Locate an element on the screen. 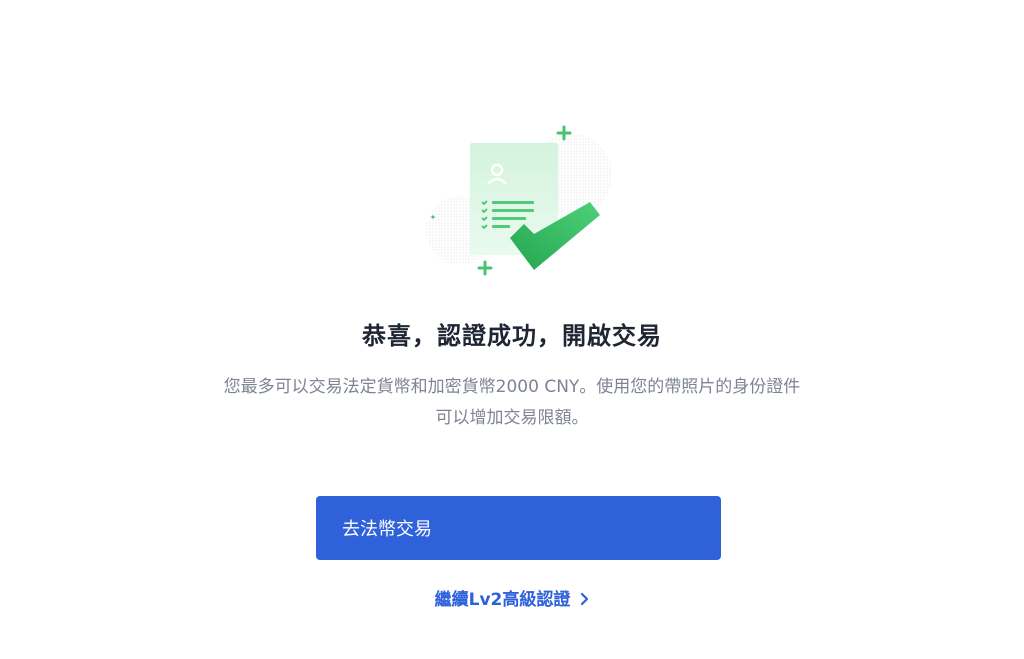 This screenshot has width=1024, height=659. continue-lv2-label: 繼續Lv2高級認證 is located at coordinates (502, 600).